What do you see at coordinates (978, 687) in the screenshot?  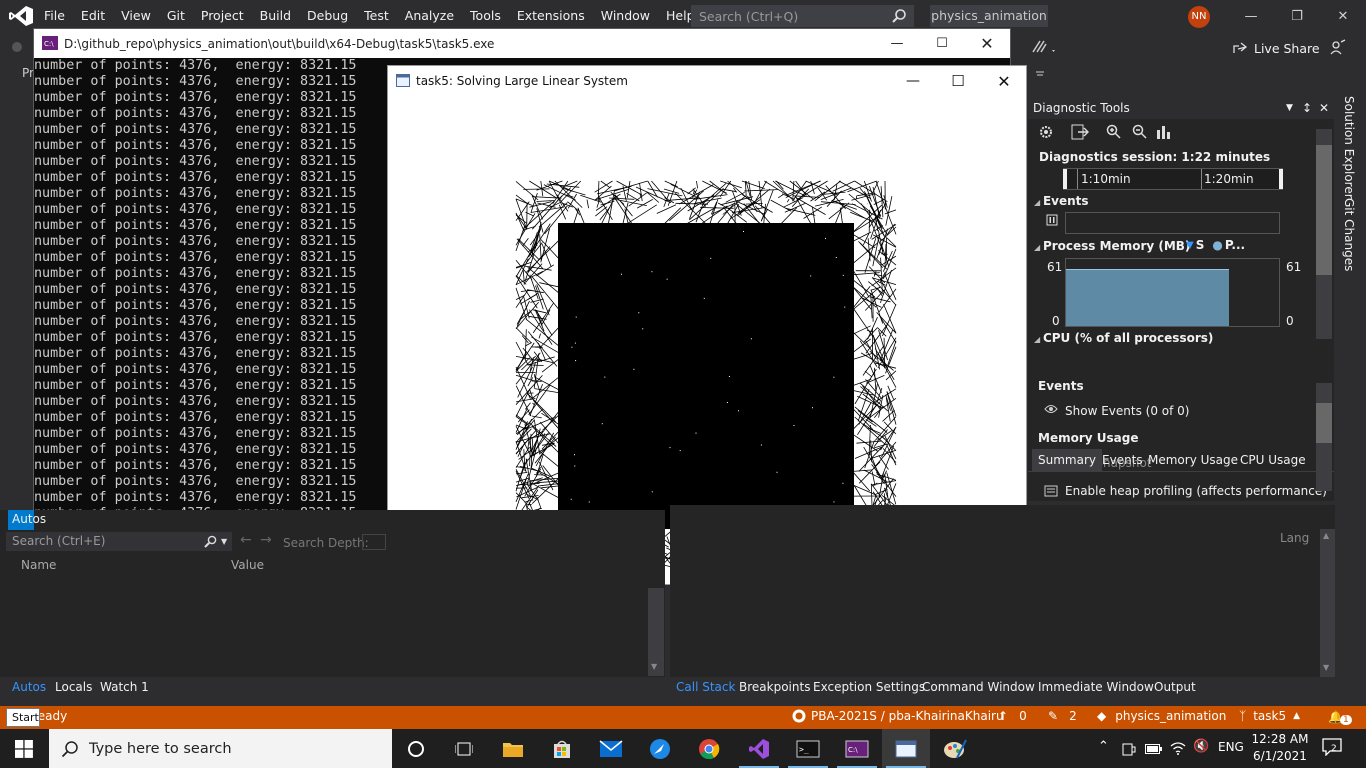 I see `bottom-tab-command-window: Command Window` at bounding box center [978, 687].